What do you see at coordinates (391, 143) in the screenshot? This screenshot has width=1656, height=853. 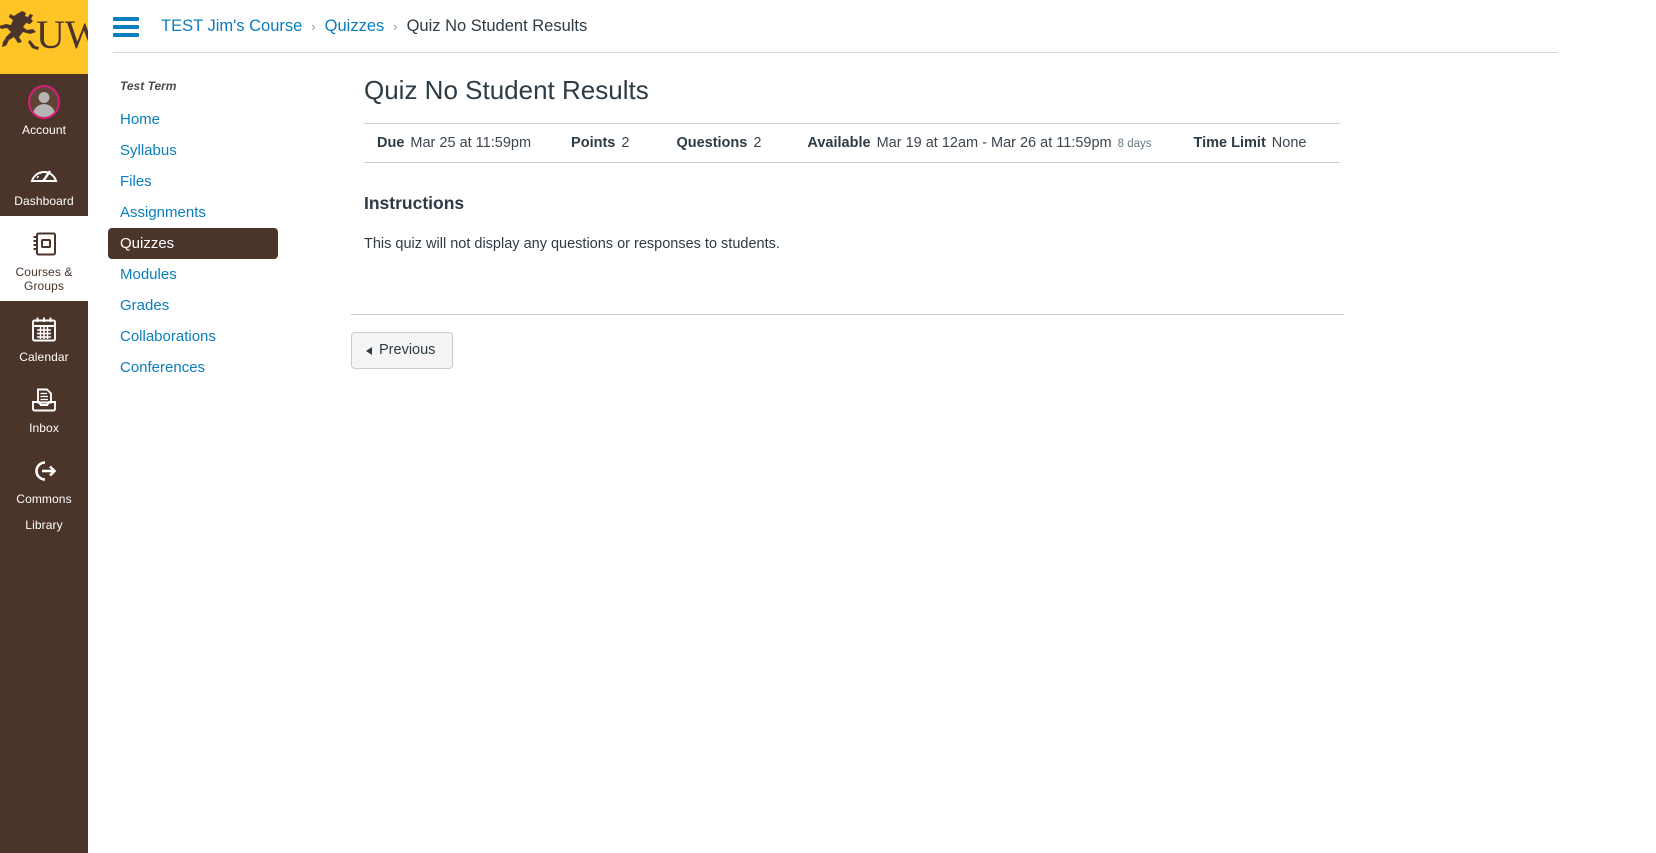 I see `detail-due-label: Due` at bounding box center [391, 143].